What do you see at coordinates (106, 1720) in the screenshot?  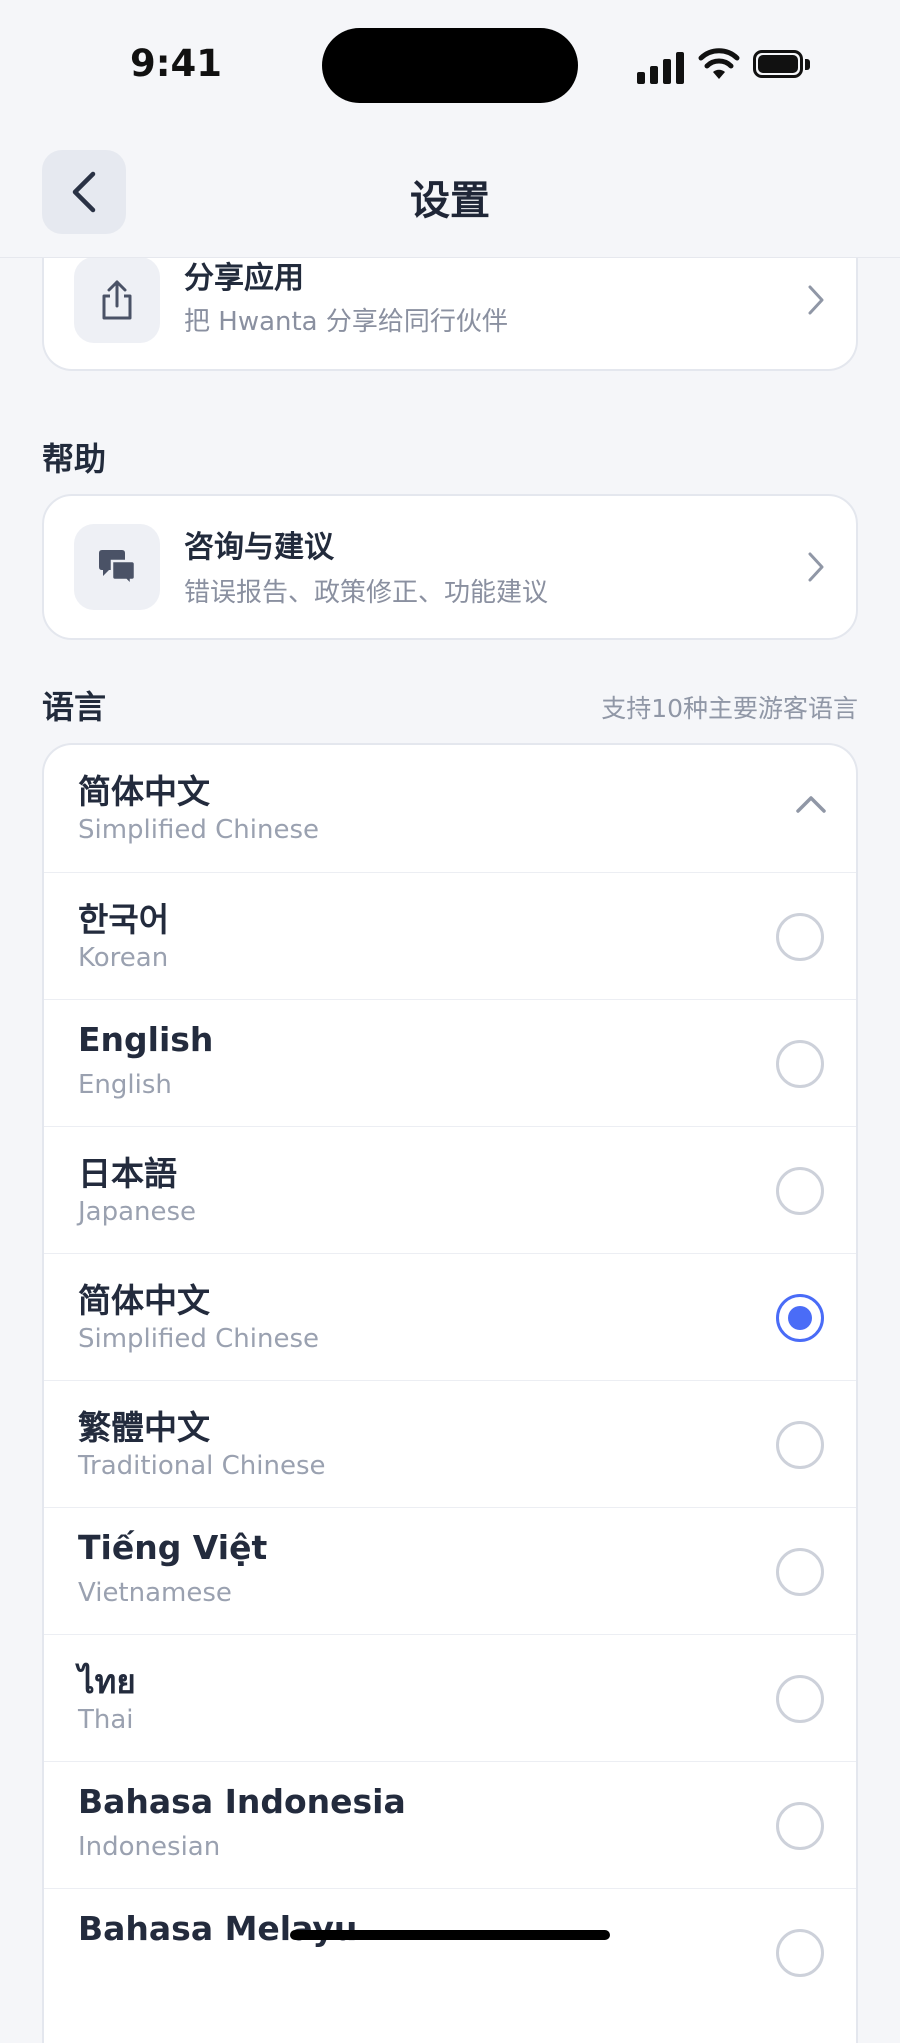 I see `language-sub: Thai` at bounding box center [106, 1720].